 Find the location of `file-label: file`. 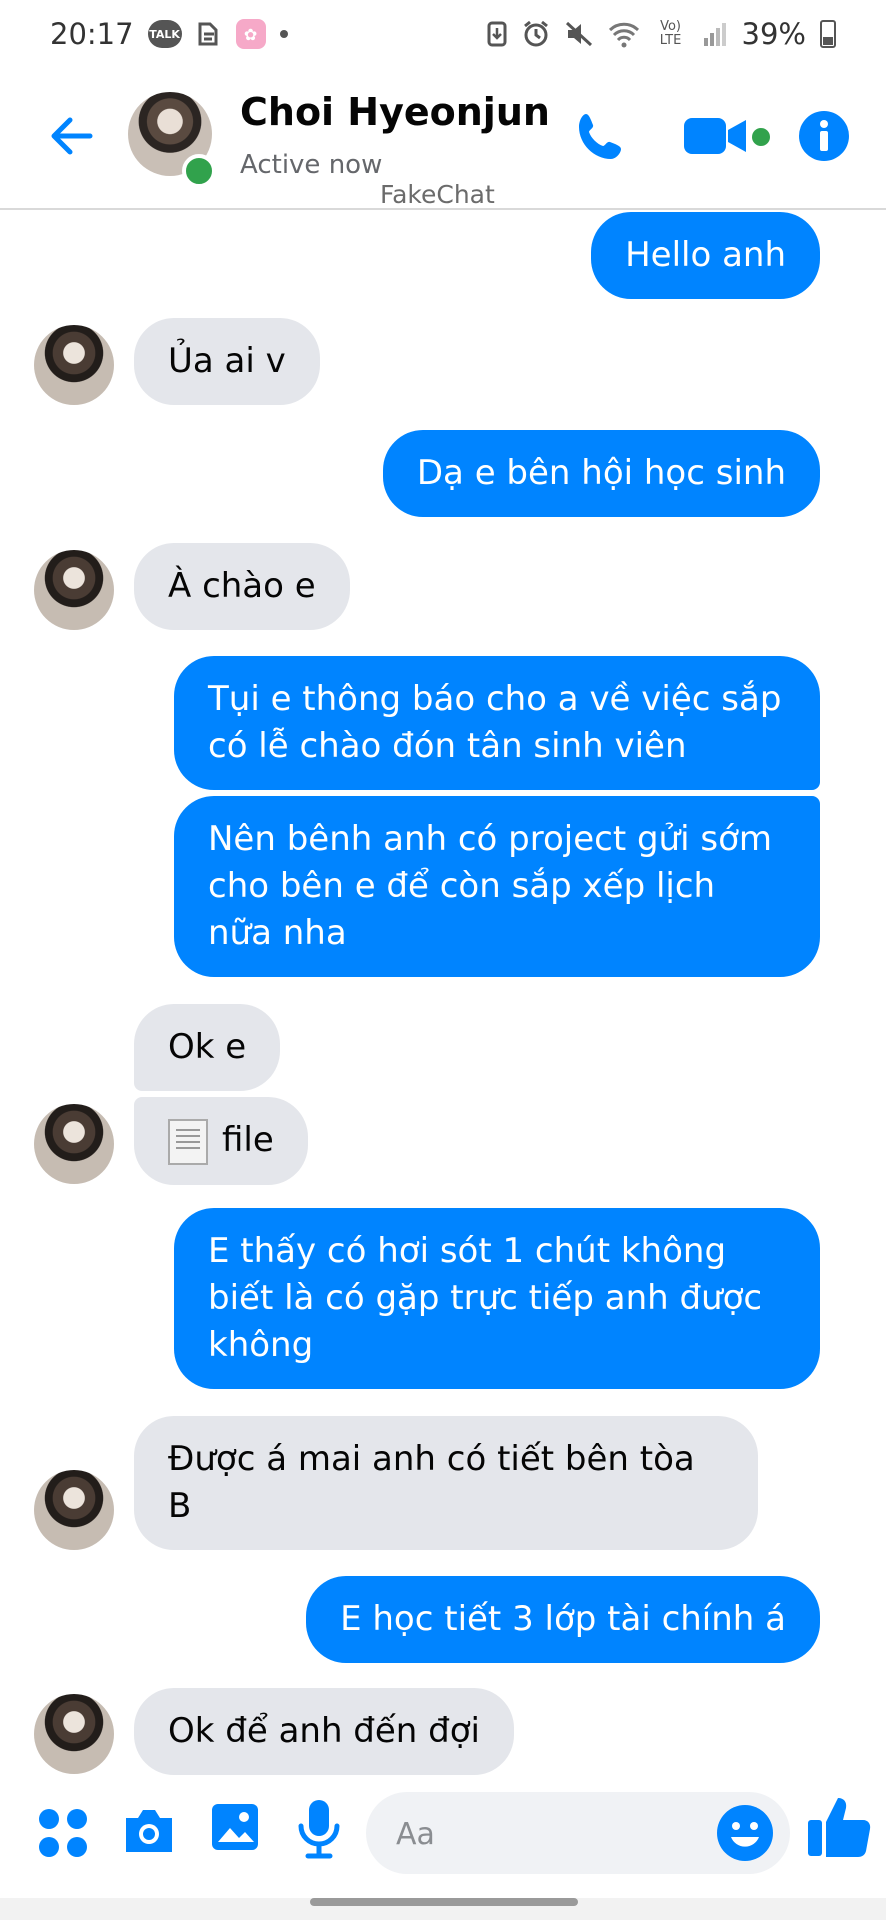

file-label: file is located at coordinates (248, 1140).